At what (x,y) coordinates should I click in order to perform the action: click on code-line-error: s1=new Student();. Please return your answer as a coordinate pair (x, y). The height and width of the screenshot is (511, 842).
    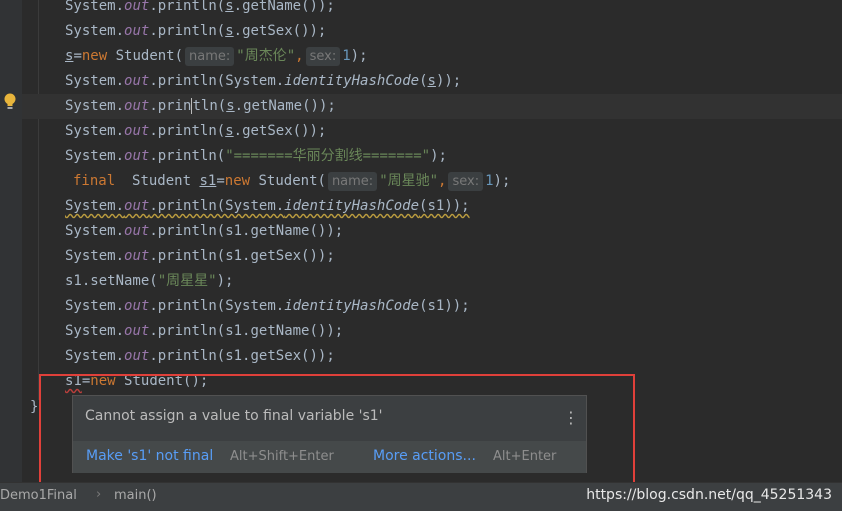
    Looking at the image, I should click on (137, 381).